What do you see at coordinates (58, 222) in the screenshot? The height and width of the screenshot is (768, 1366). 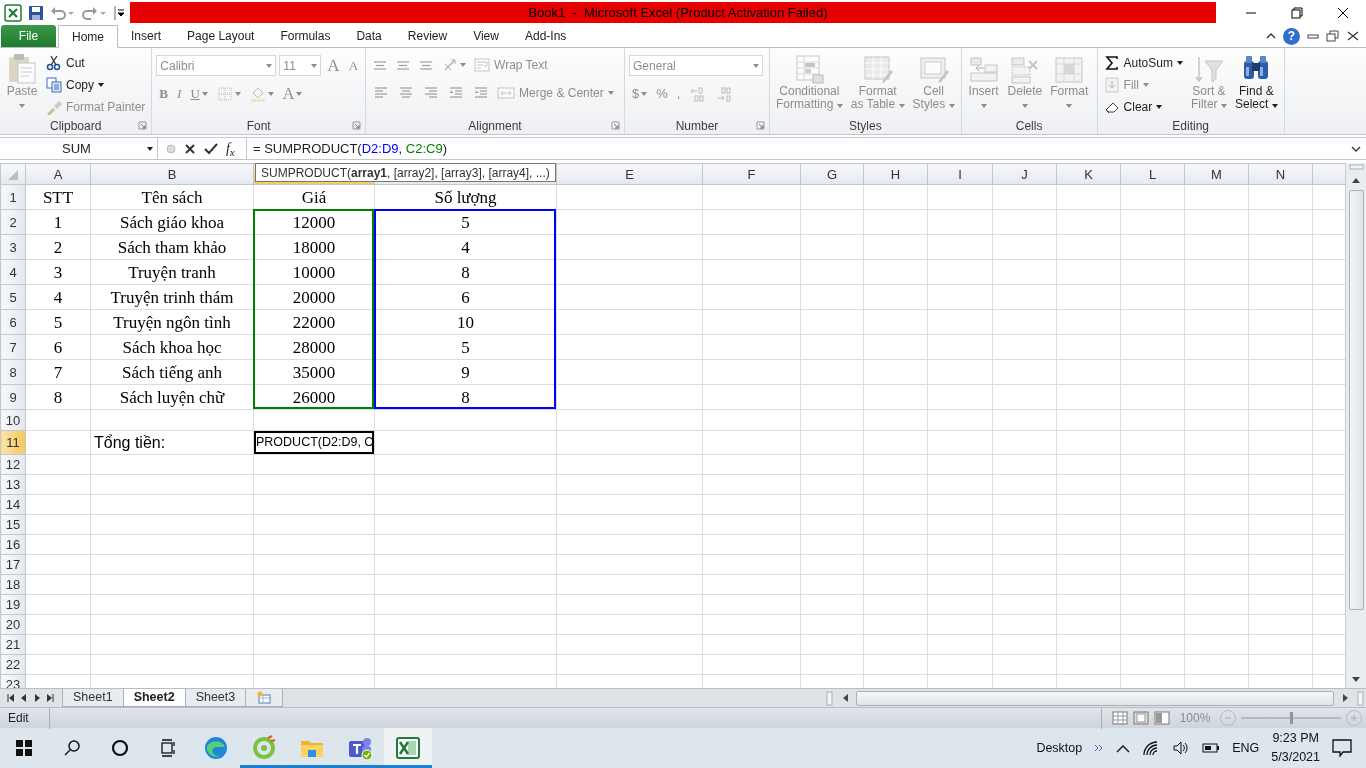 I see `spreadsheet-cell: 1` at bounding box center [58, 222].